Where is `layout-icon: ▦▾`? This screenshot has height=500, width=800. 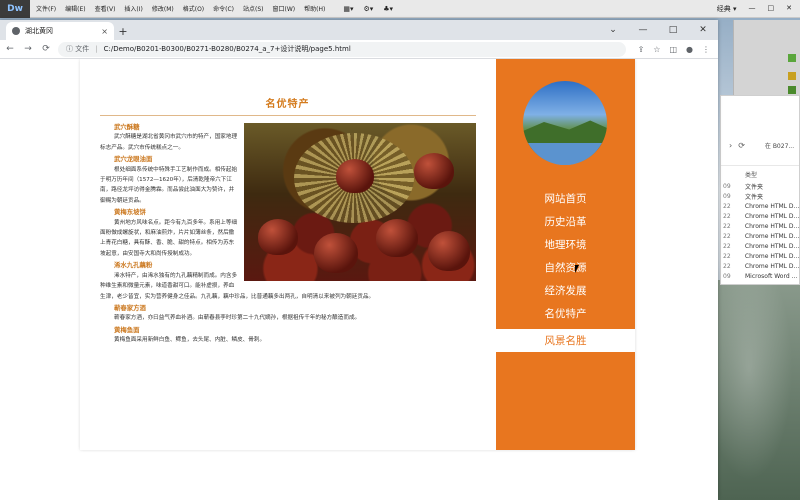
layout-icon: ▦▾ is located at coordinates (348, 9).